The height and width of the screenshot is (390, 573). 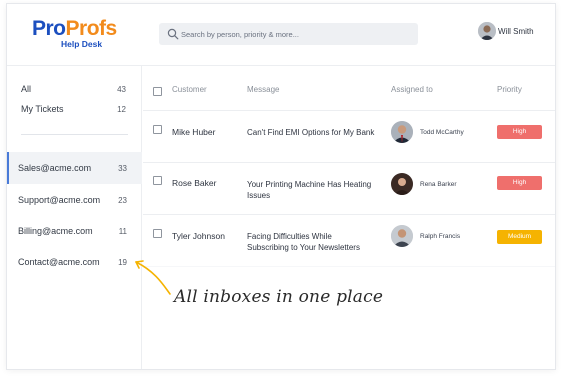 I want to click on customer-name: Mike Huber, so click(x=194, y=132).